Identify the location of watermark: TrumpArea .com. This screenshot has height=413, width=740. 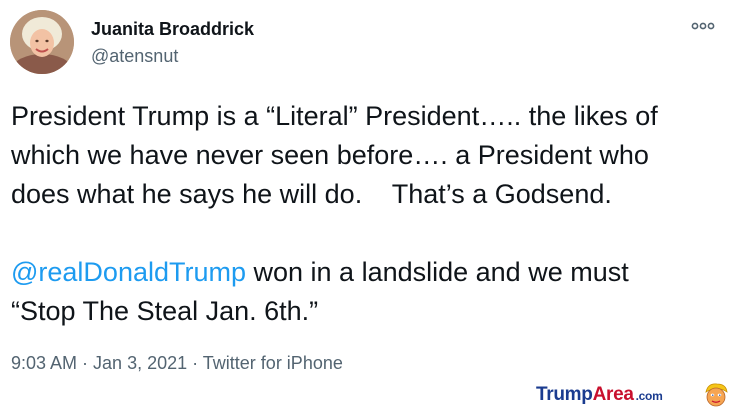
(599, 395).